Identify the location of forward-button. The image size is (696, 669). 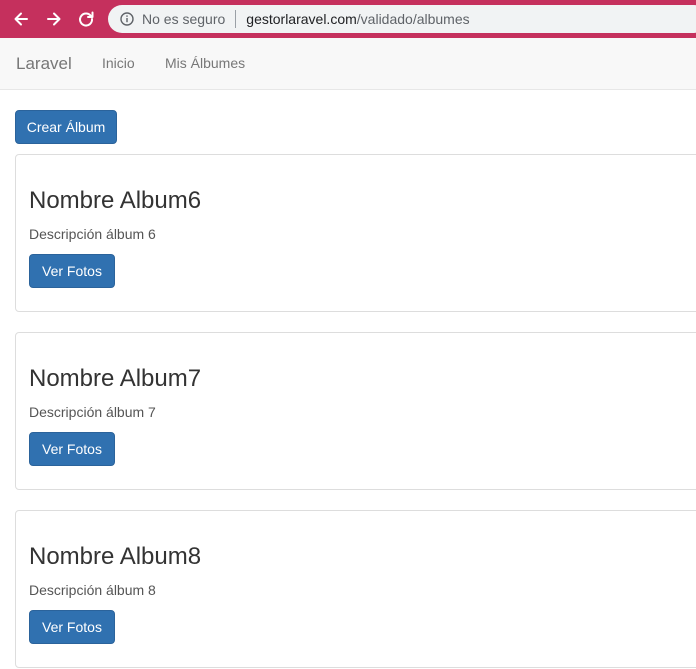
(54, 19).